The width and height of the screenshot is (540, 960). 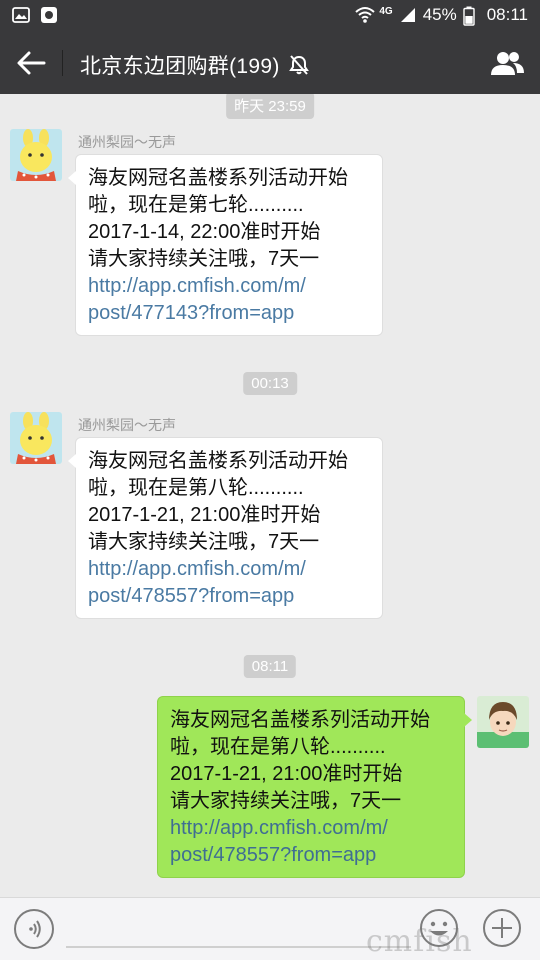 What do you see at coordinates (31, 63) in the screenshot?
I see `back-arrow-icon` at bounding box center [31, 63].